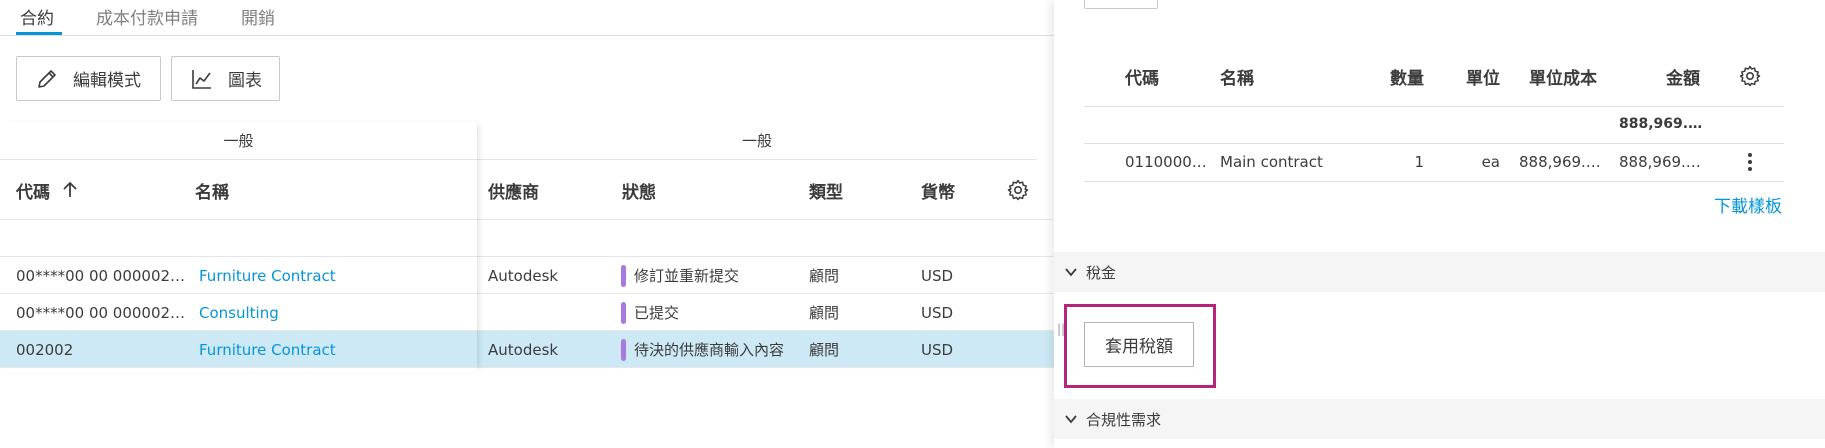  Describe the element at coordinates (1142, 76) in the screenshot. I see `line-item-header-code: 代碼` at that location.